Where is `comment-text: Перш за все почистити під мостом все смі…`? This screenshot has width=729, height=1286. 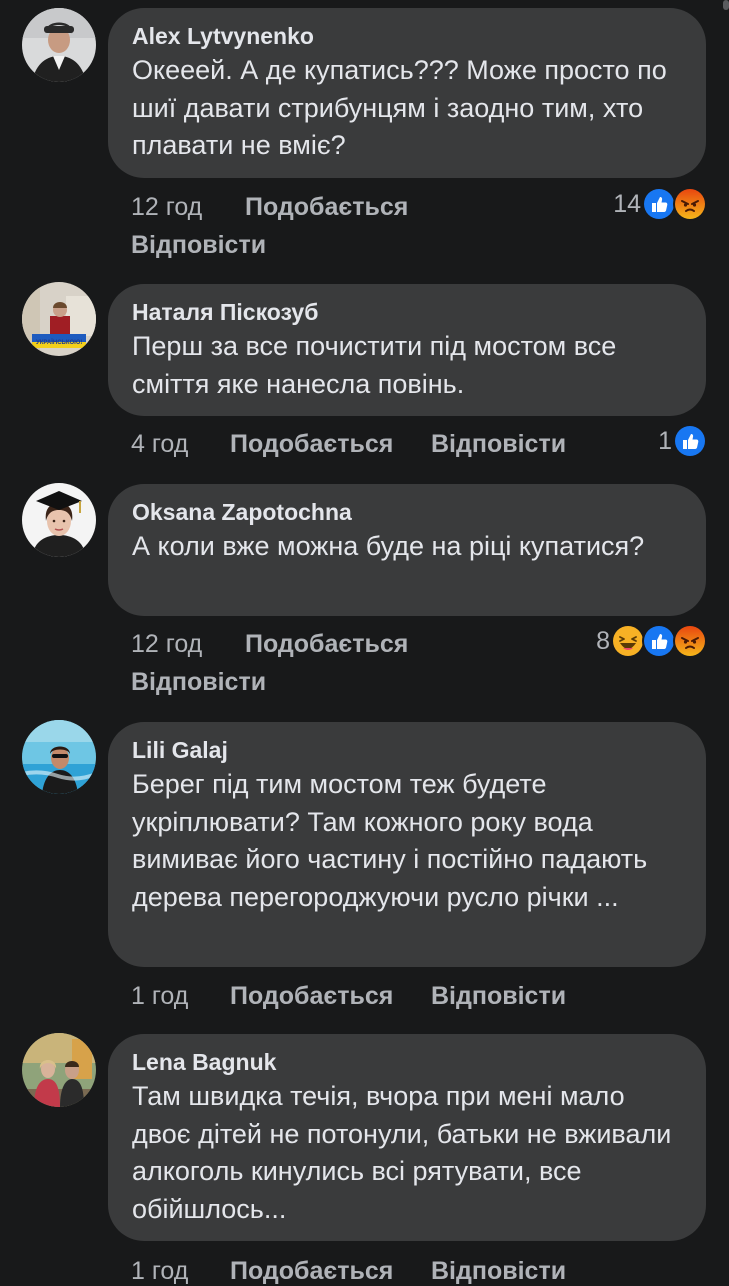 comment-text: Перш за все почистити під мостом все смі… is located at coordinates (374, 365).